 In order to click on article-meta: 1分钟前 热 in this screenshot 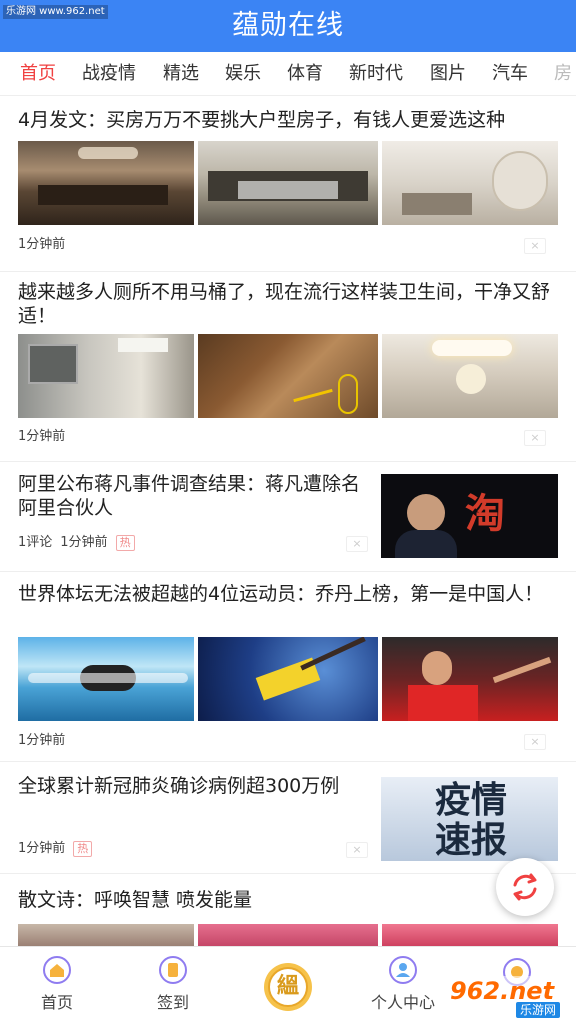, I will do `click(55, 849)`.